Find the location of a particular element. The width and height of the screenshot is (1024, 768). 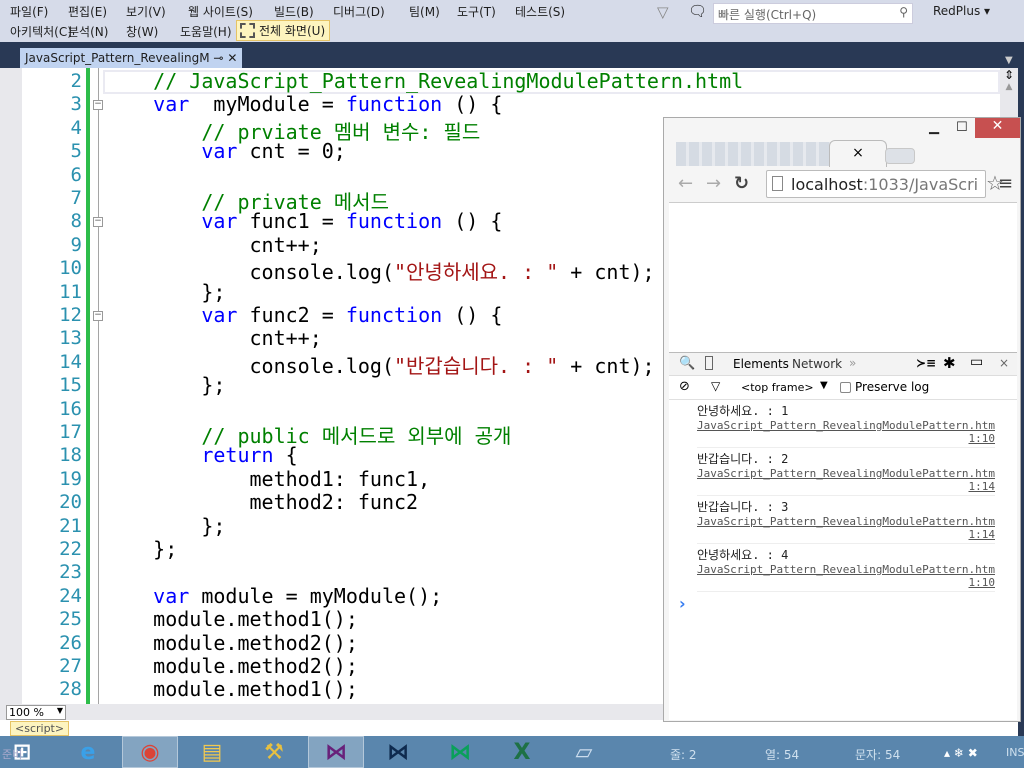

more-tabs-icon: » is located at coordinates (852, 363).